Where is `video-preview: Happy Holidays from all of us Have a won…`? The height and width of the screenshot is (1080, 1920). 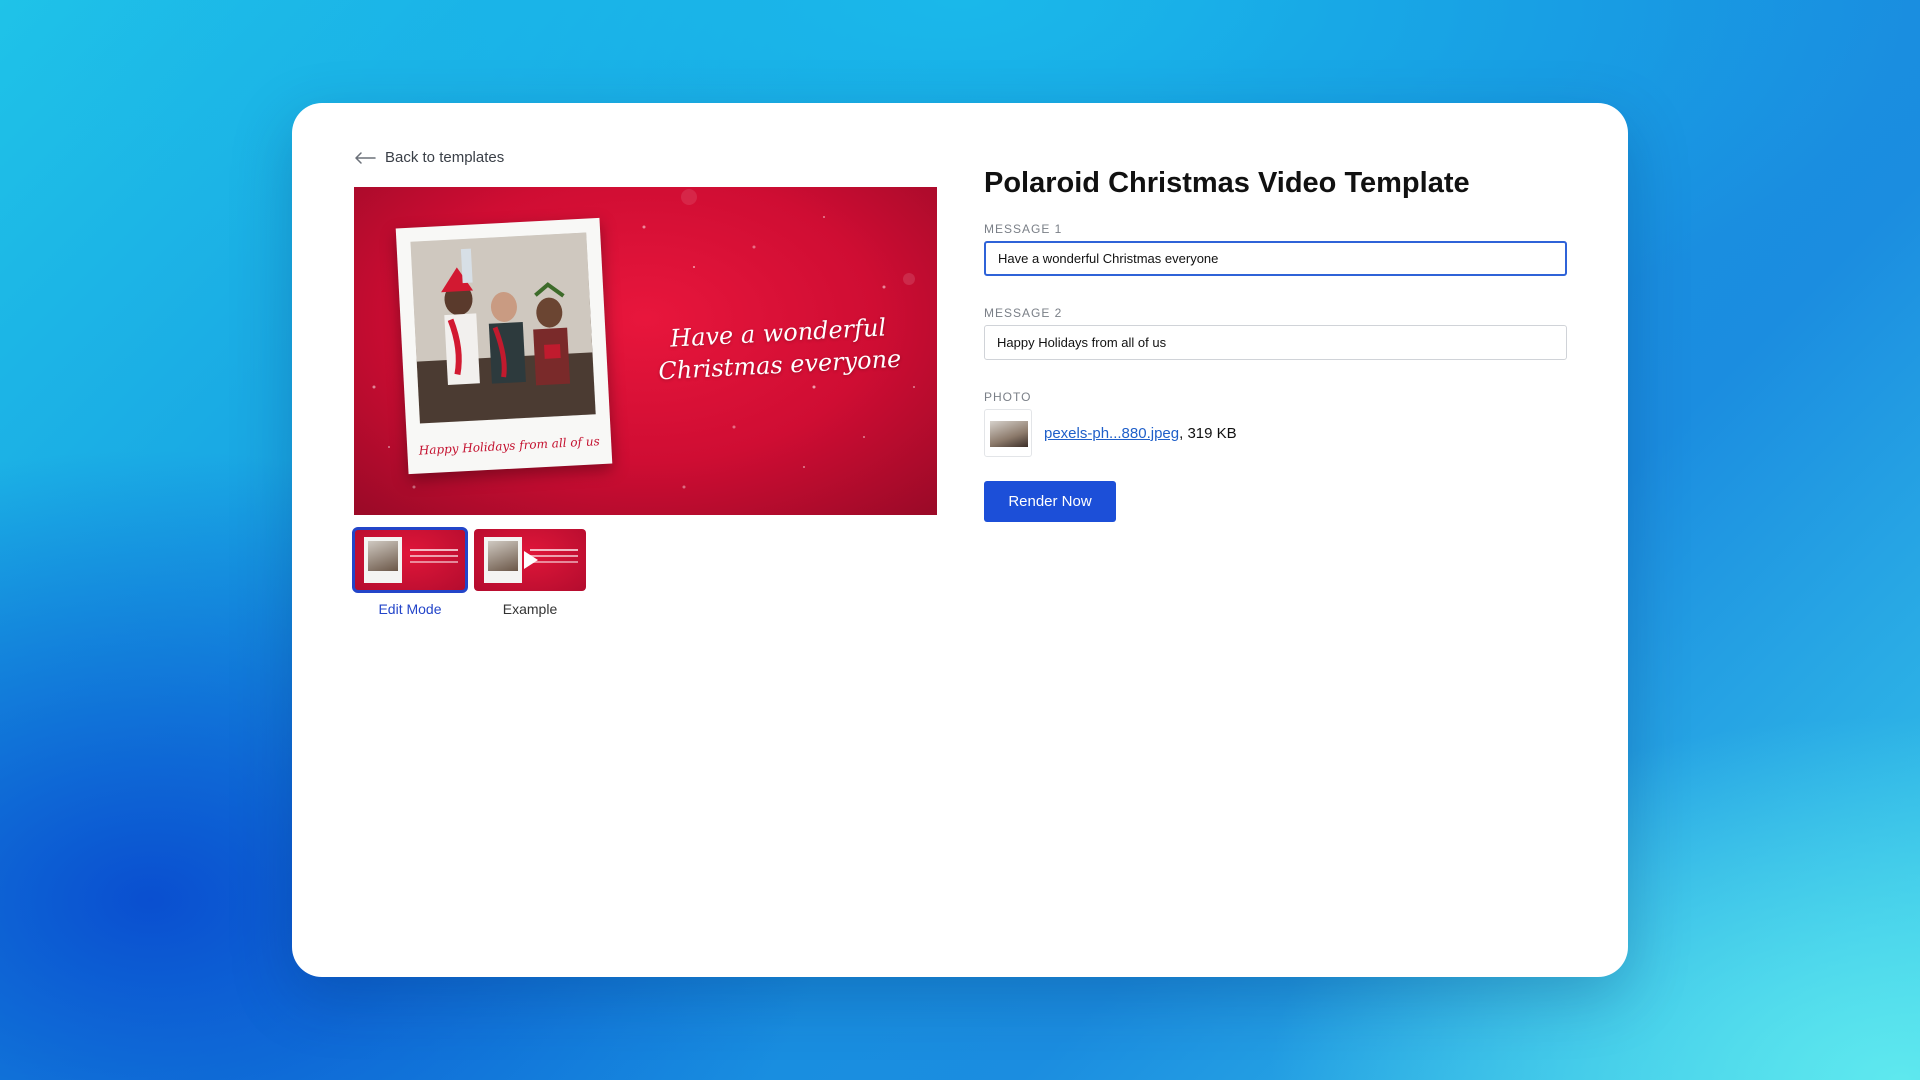
video-preview: Happy Holidays from all of us Have a won… is located at coordinates (645, 351).